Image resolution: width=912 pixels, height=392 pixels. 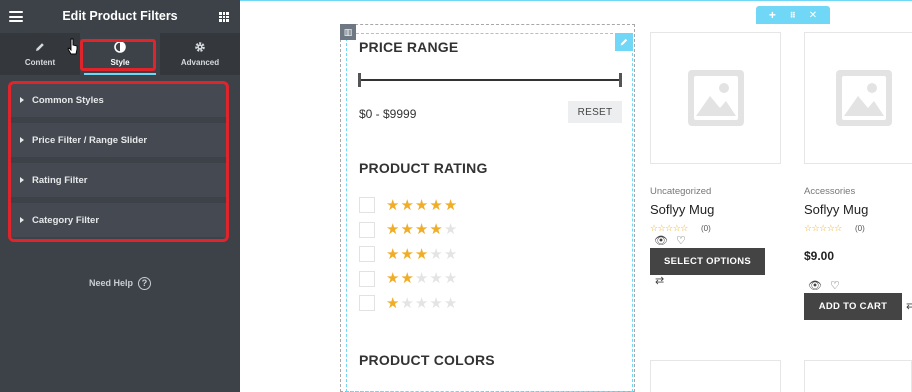 I want to click on gear-icon, so click(x=200, y=47).